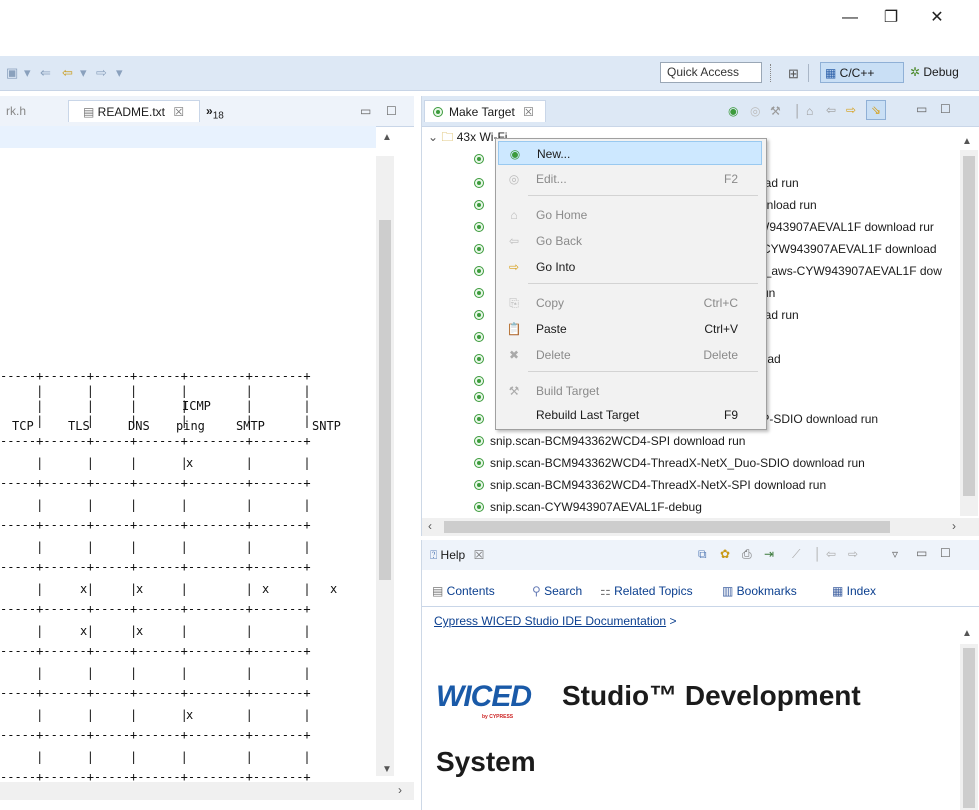 The image size is (979, 810). What do you see at coordinates (482, 112) in the screenshot?
I see `make-target-title: Make Target` at bounding box center [482, 112].